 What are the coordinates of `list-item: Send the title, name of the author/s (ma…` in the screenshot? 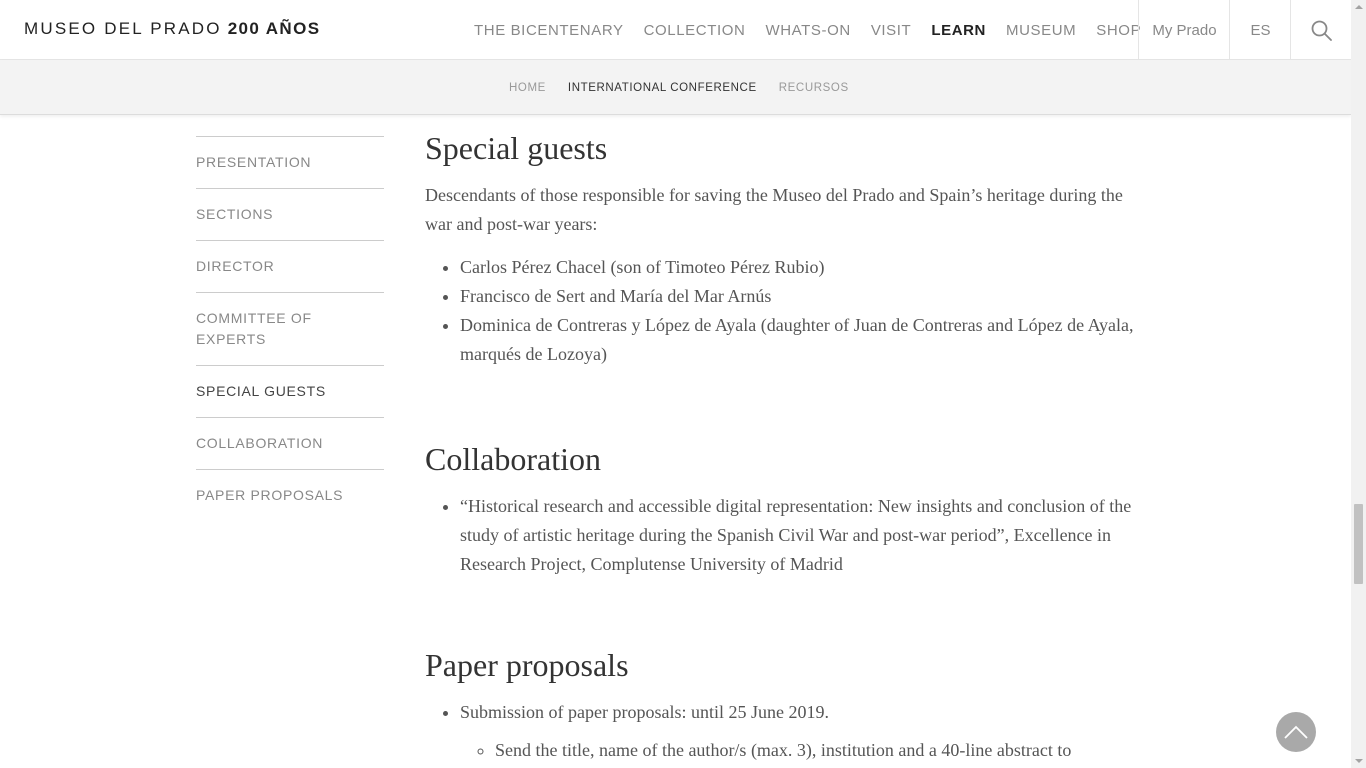 It's located at (820, 750).